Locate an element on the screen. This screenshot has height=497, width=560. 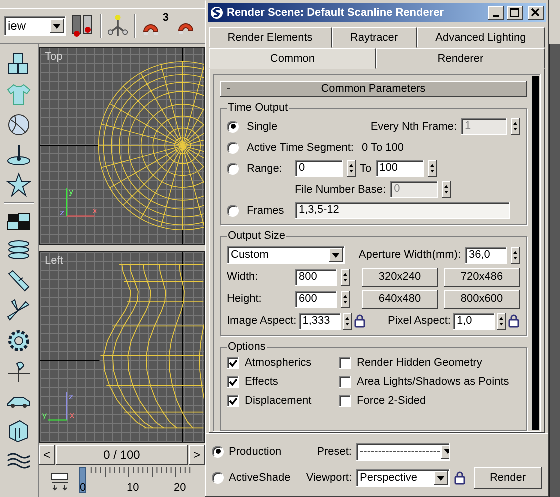
minimize-button is located at coordinates (496, 13).